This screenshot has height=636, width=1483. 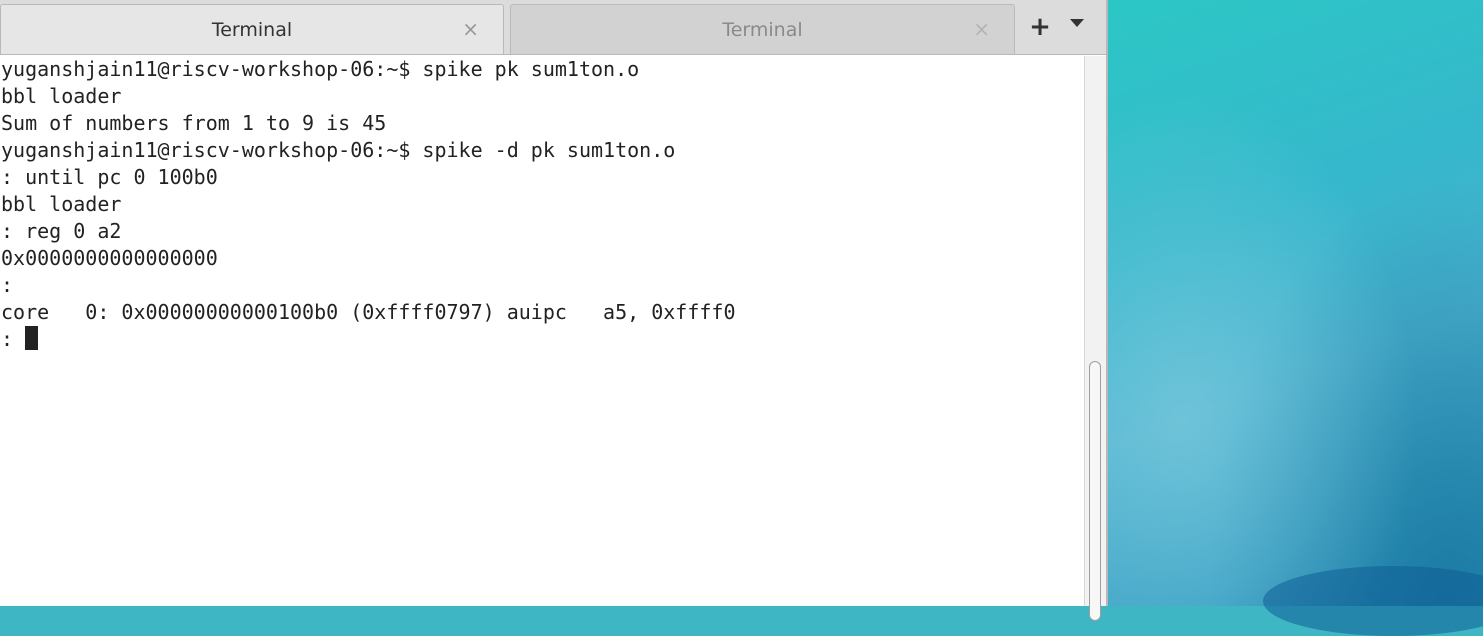 I want to click on tab-bar: Terminal × Terminal × +, so click(x=553, y=27).